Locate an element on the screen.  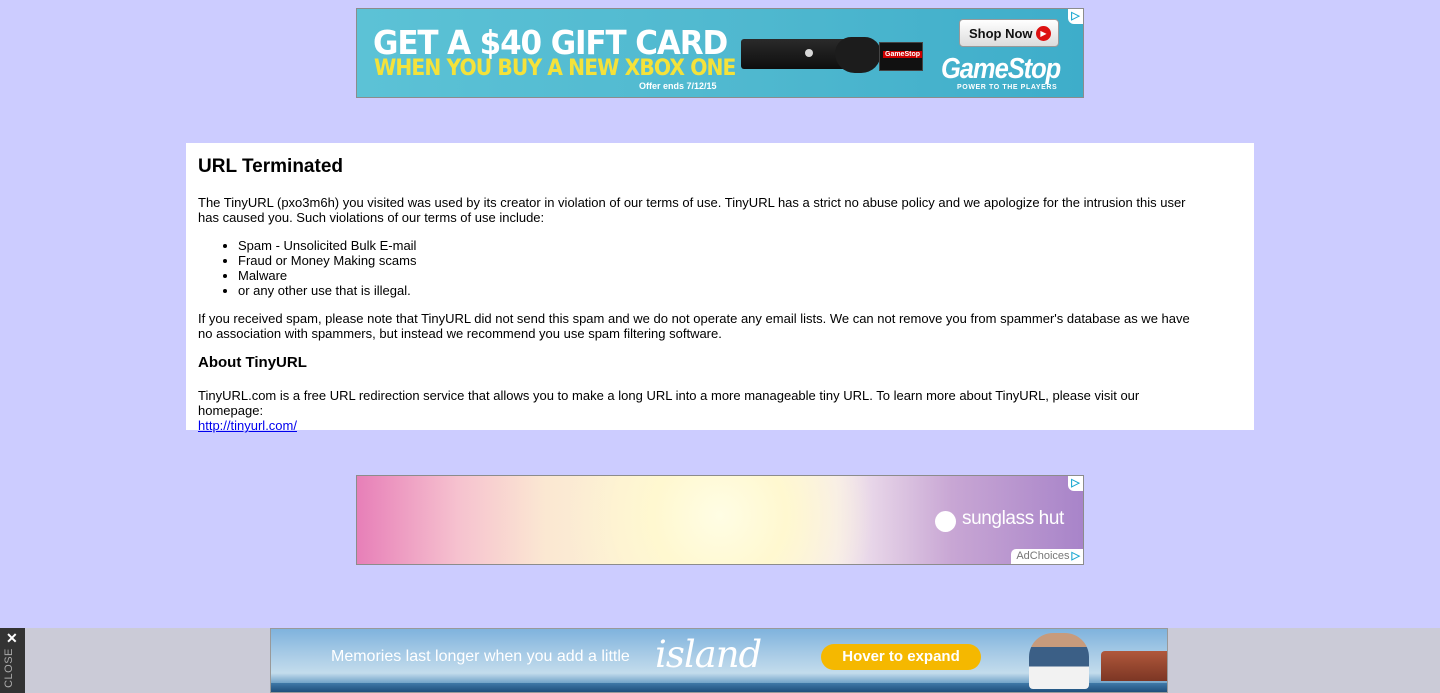
adchoices-label: AdChoices is located at coordinates (1043, 556).